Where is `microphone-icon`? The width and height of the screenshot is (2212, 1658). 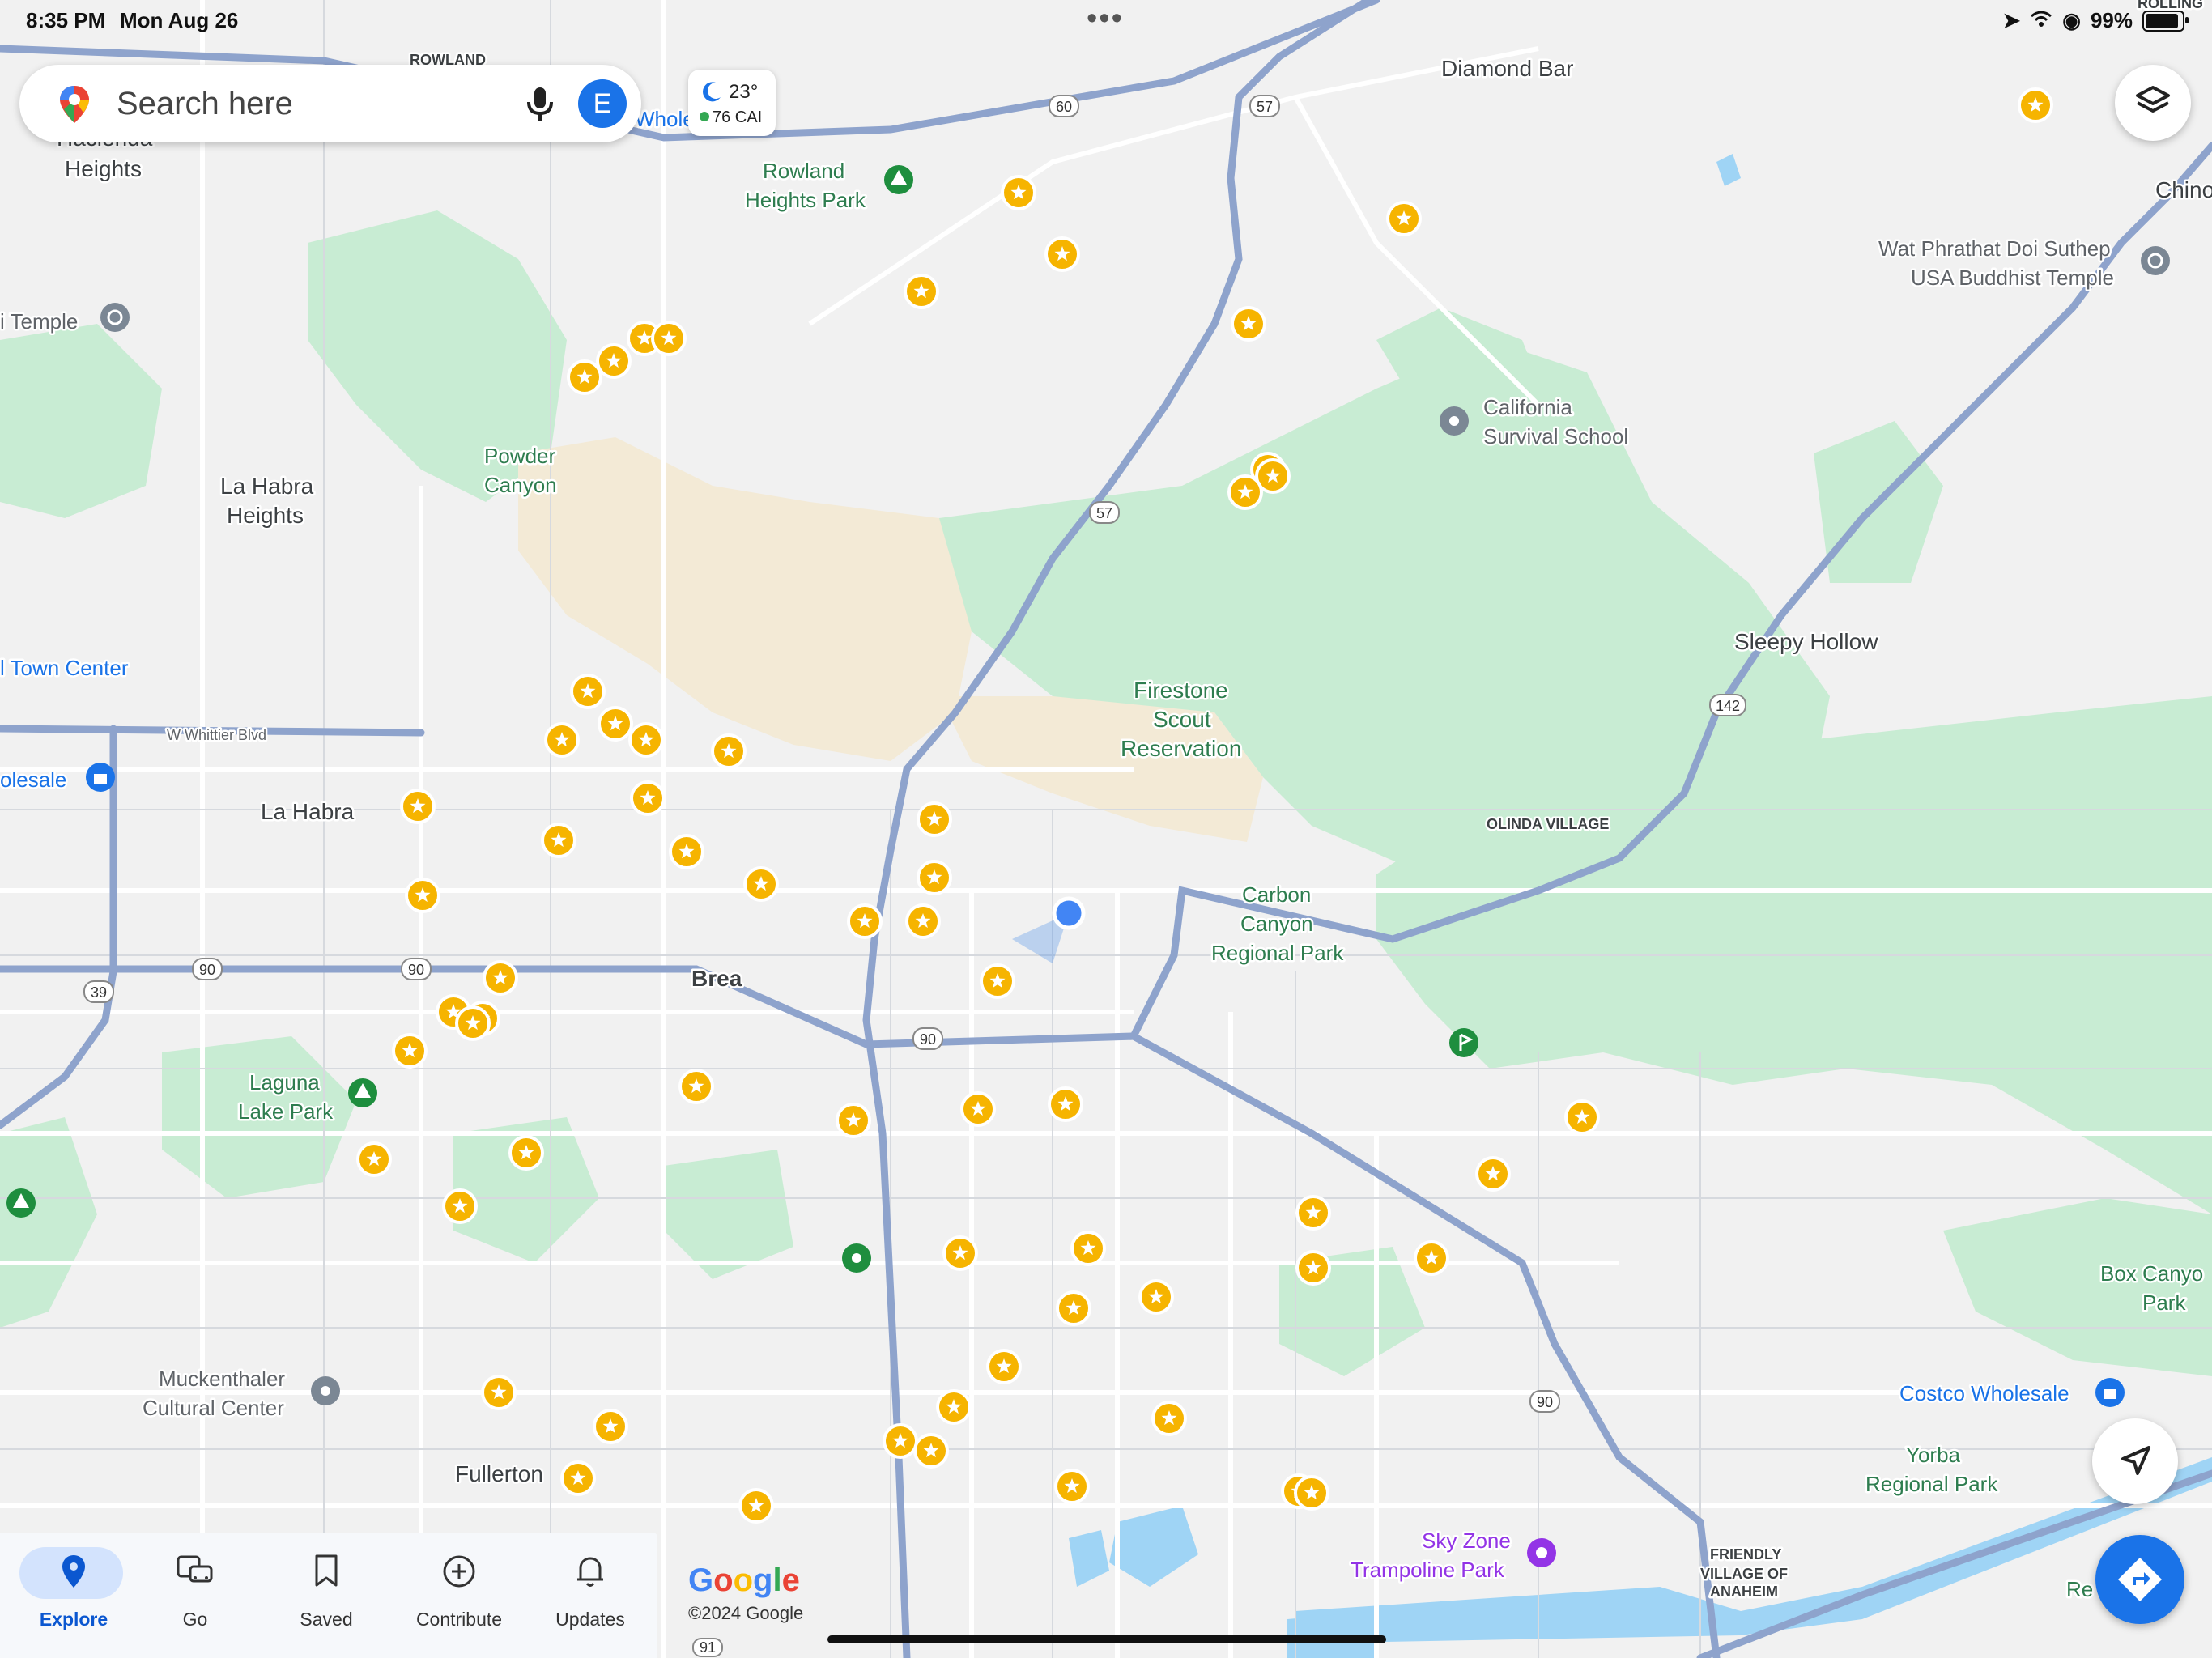
microphone-icon is located at coordinates (540, 104).